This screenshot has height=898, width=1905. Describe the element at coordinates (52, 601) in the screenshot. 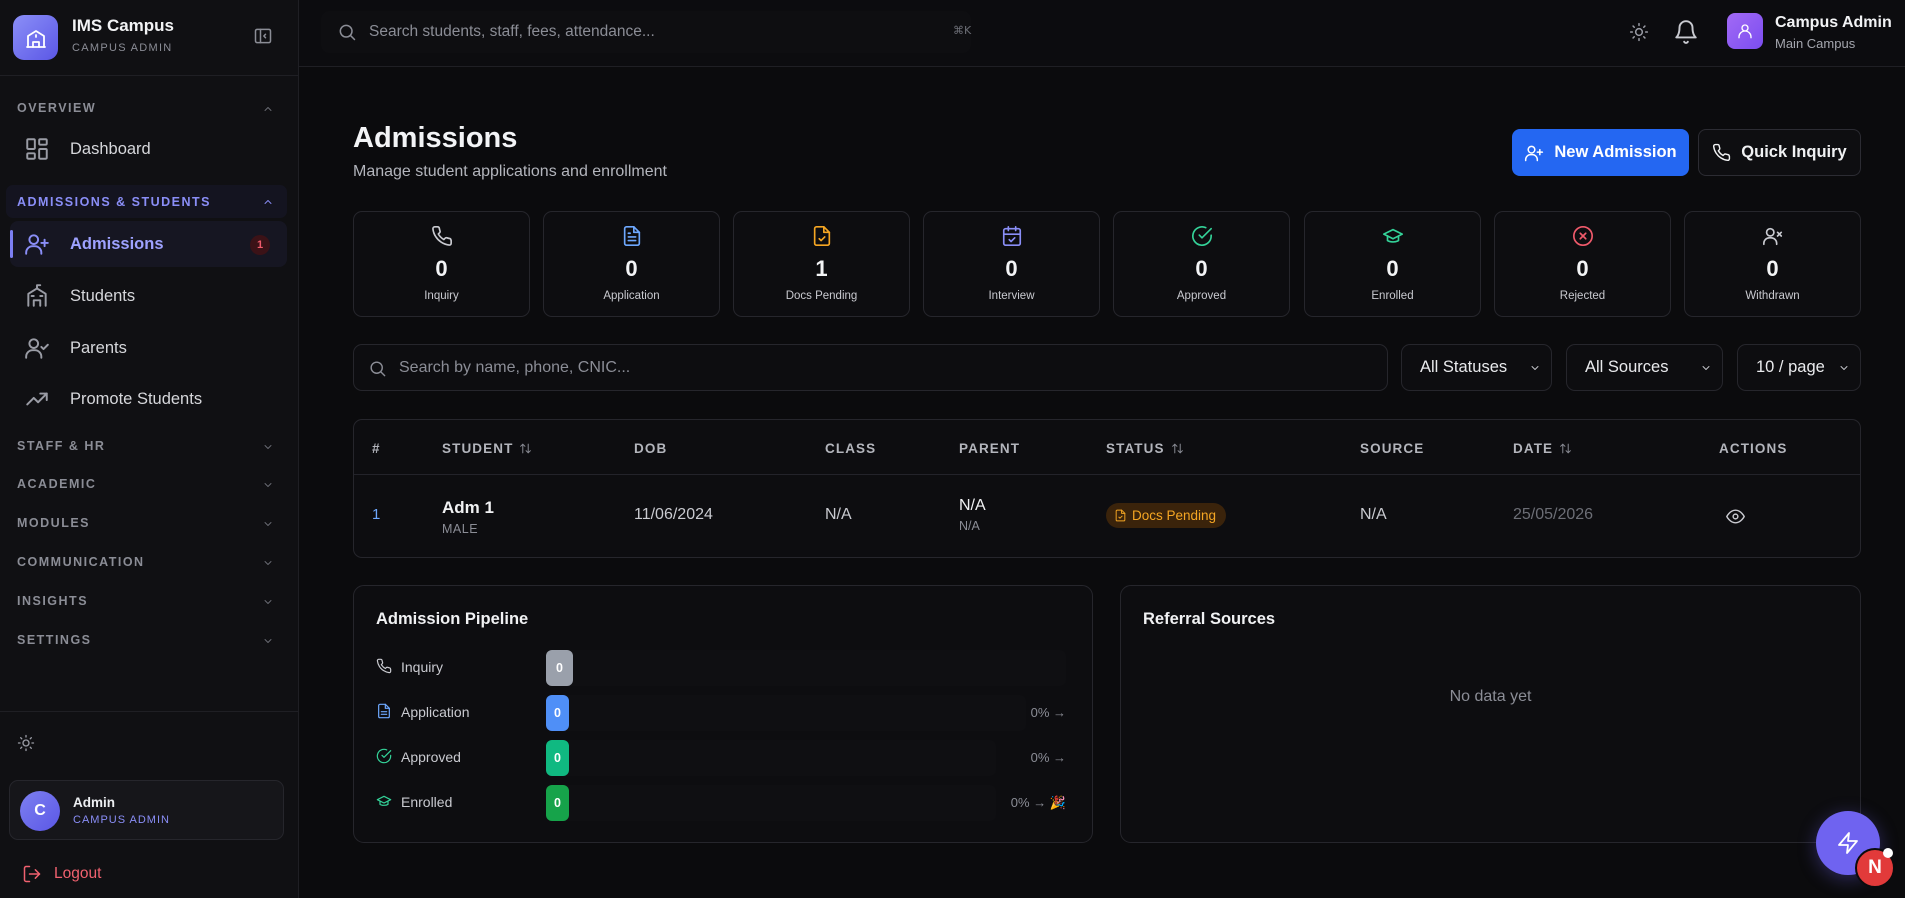

I see `section-insights: INSIGHTS` at that location.